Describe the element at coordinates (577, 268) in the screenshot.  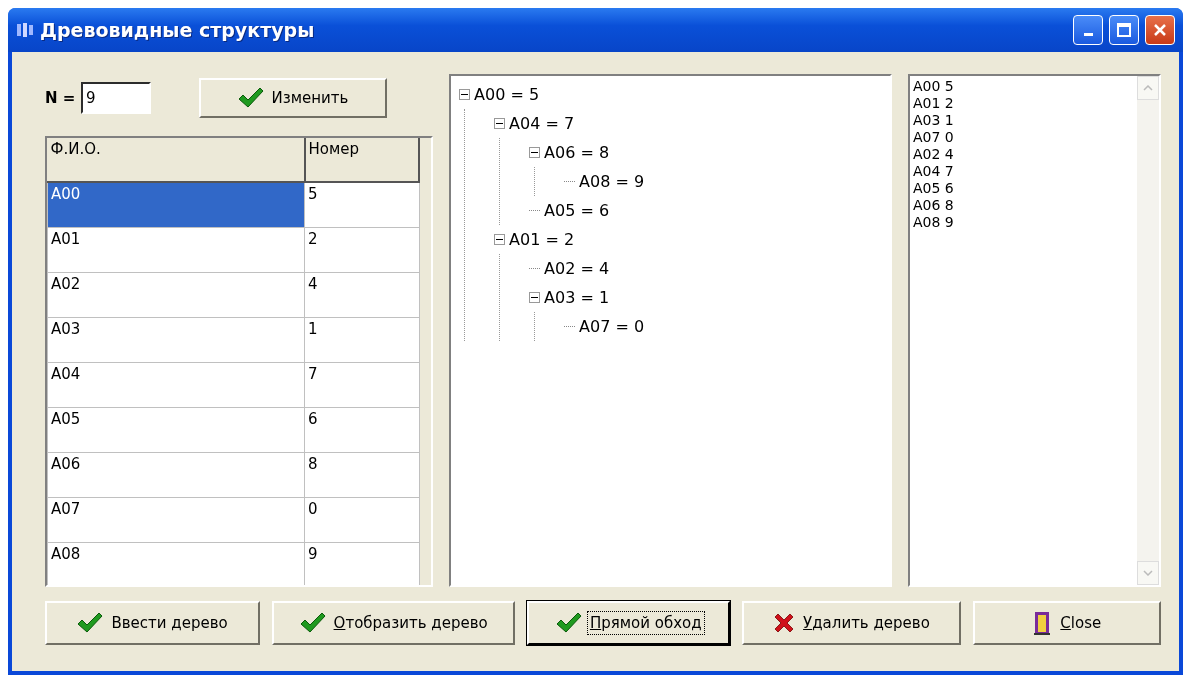
I see `tree-node: A02 = 4` at that location.